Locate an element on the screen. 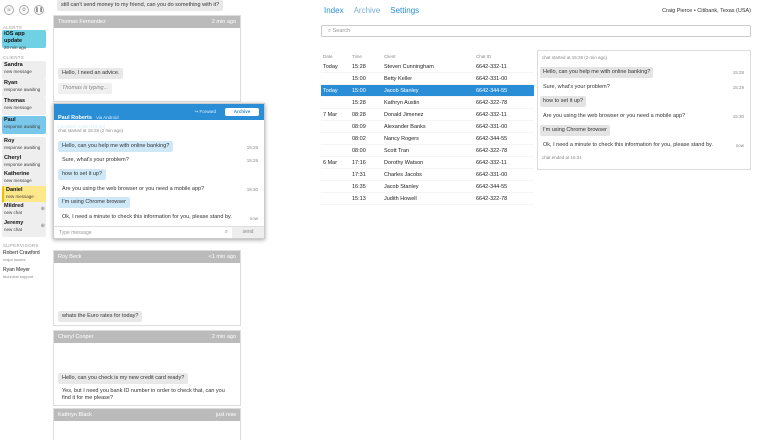  sidebar-item-mildred: Mildred new chat ⊕ is located at coordinates (24, 211).